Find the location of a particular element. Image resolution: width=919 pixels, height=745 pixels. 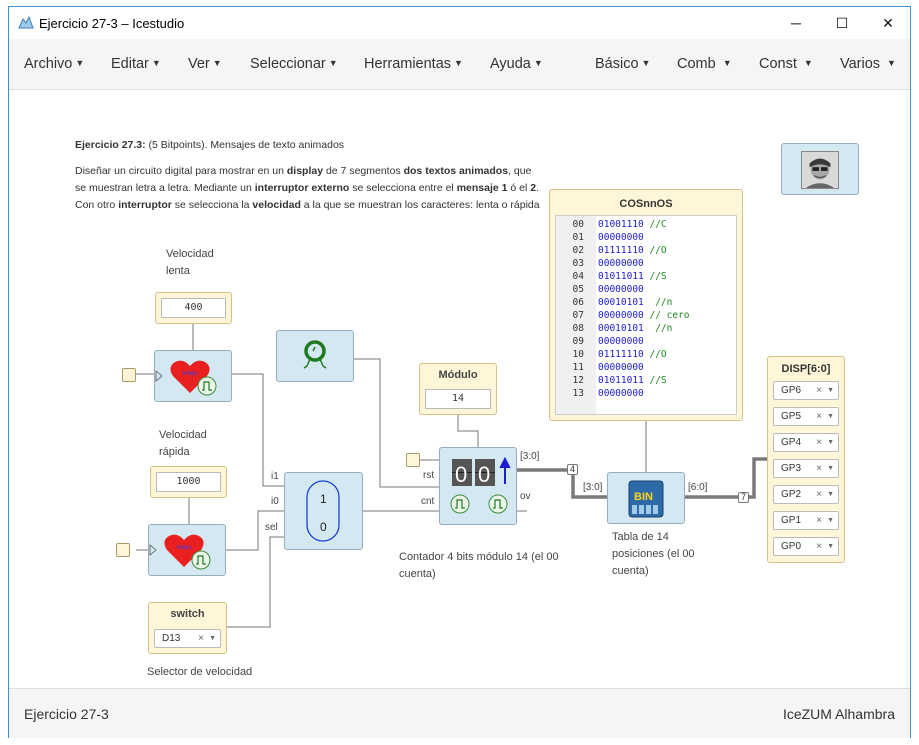

display-pin-select-gp5: GP5 × ▼ is located at coordinates (806, 416).